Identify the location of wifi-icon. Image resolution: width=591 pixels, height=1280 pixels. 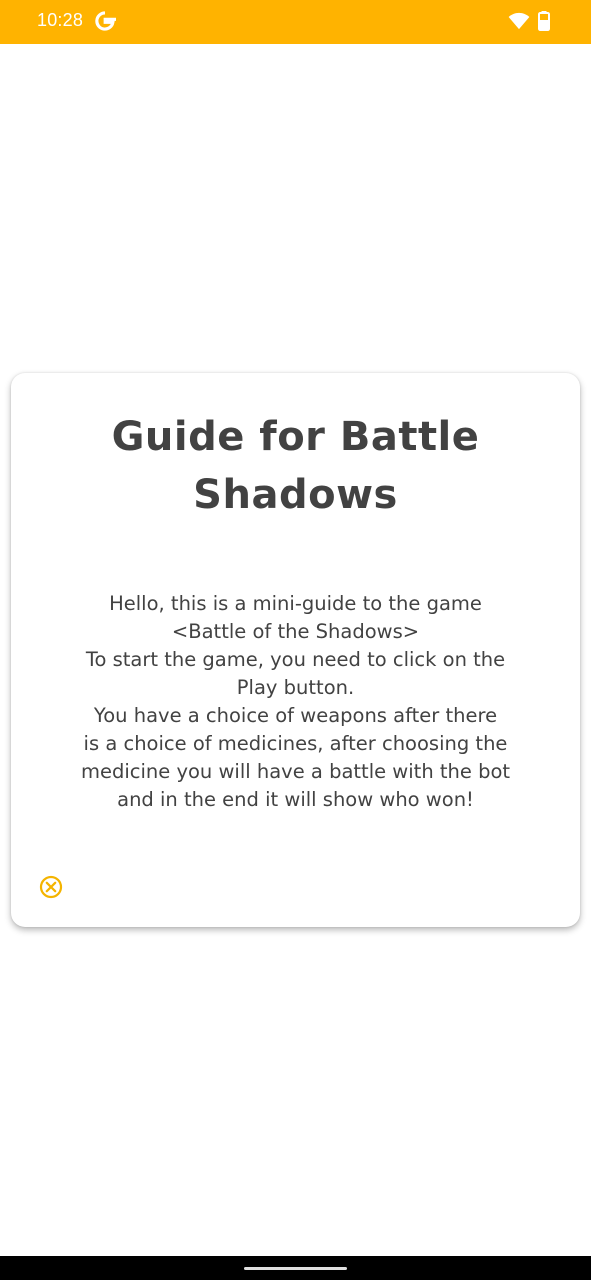
(519, 21).